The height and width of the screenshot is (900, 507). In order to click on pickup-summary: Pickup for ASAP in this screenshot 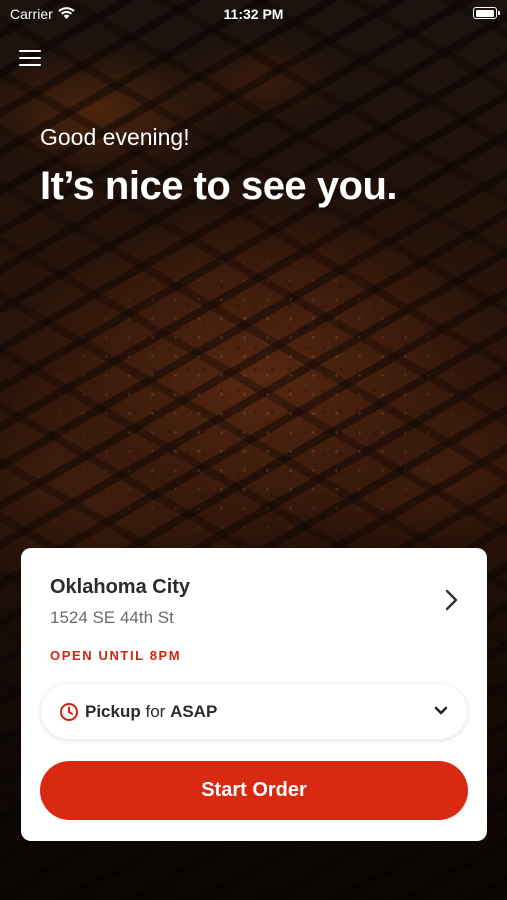, I will do `click(151, 712)`.